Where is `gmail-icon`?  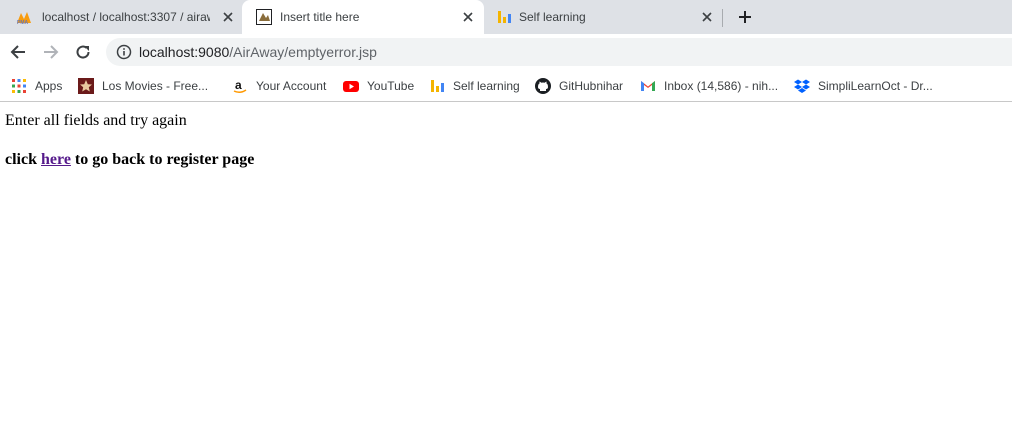
gmail-icon is located at coordinates (648, 86).